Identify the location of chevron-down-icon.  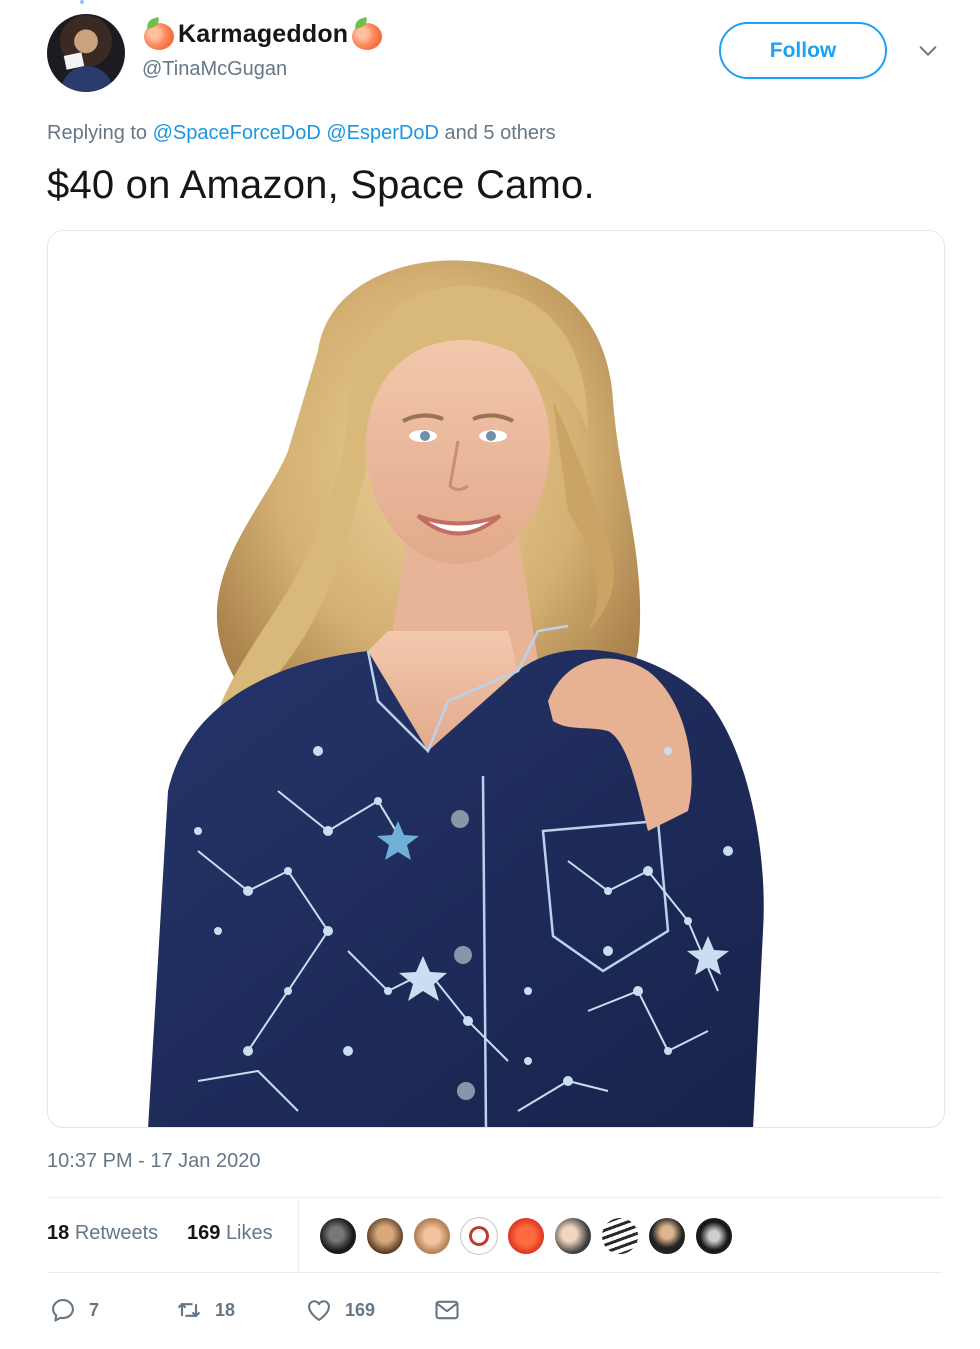
(928, 51).